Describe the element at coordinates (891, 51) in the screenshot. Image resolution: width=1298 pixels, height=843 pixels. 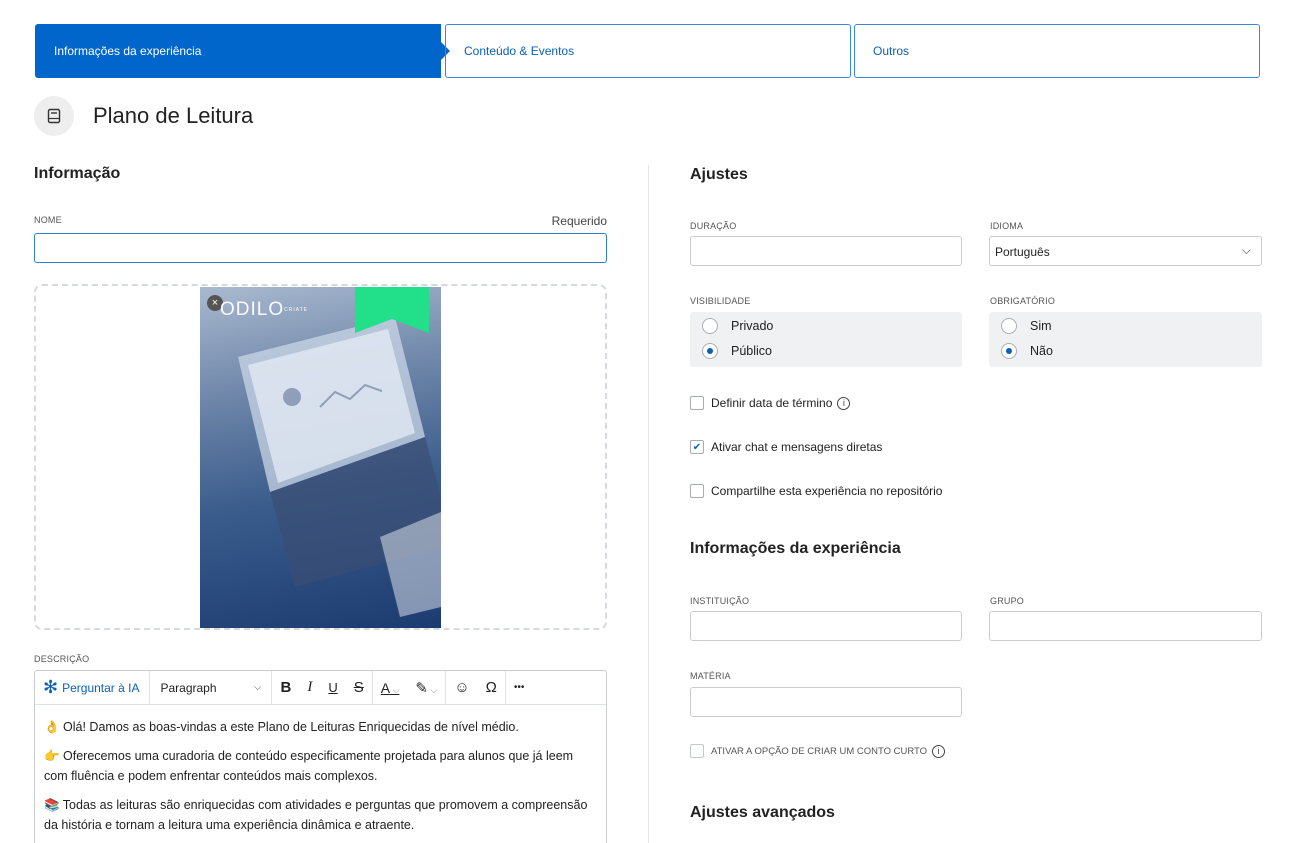
I see `step-label: Outros` at that location.